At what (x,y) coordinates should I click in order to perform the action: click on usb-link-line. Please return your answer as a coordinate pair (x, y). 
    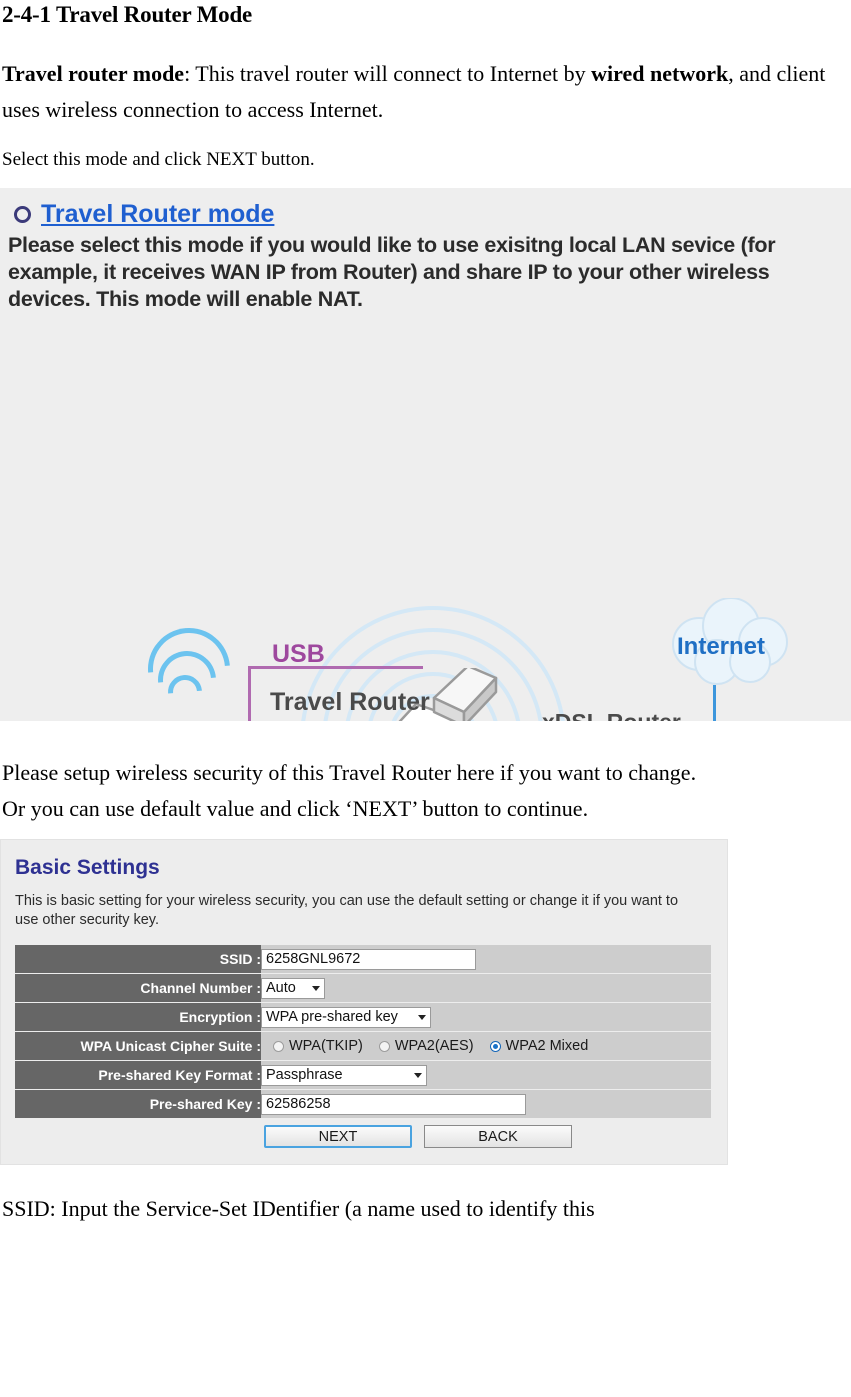
    Looking at the image, I should click on (249, 693).